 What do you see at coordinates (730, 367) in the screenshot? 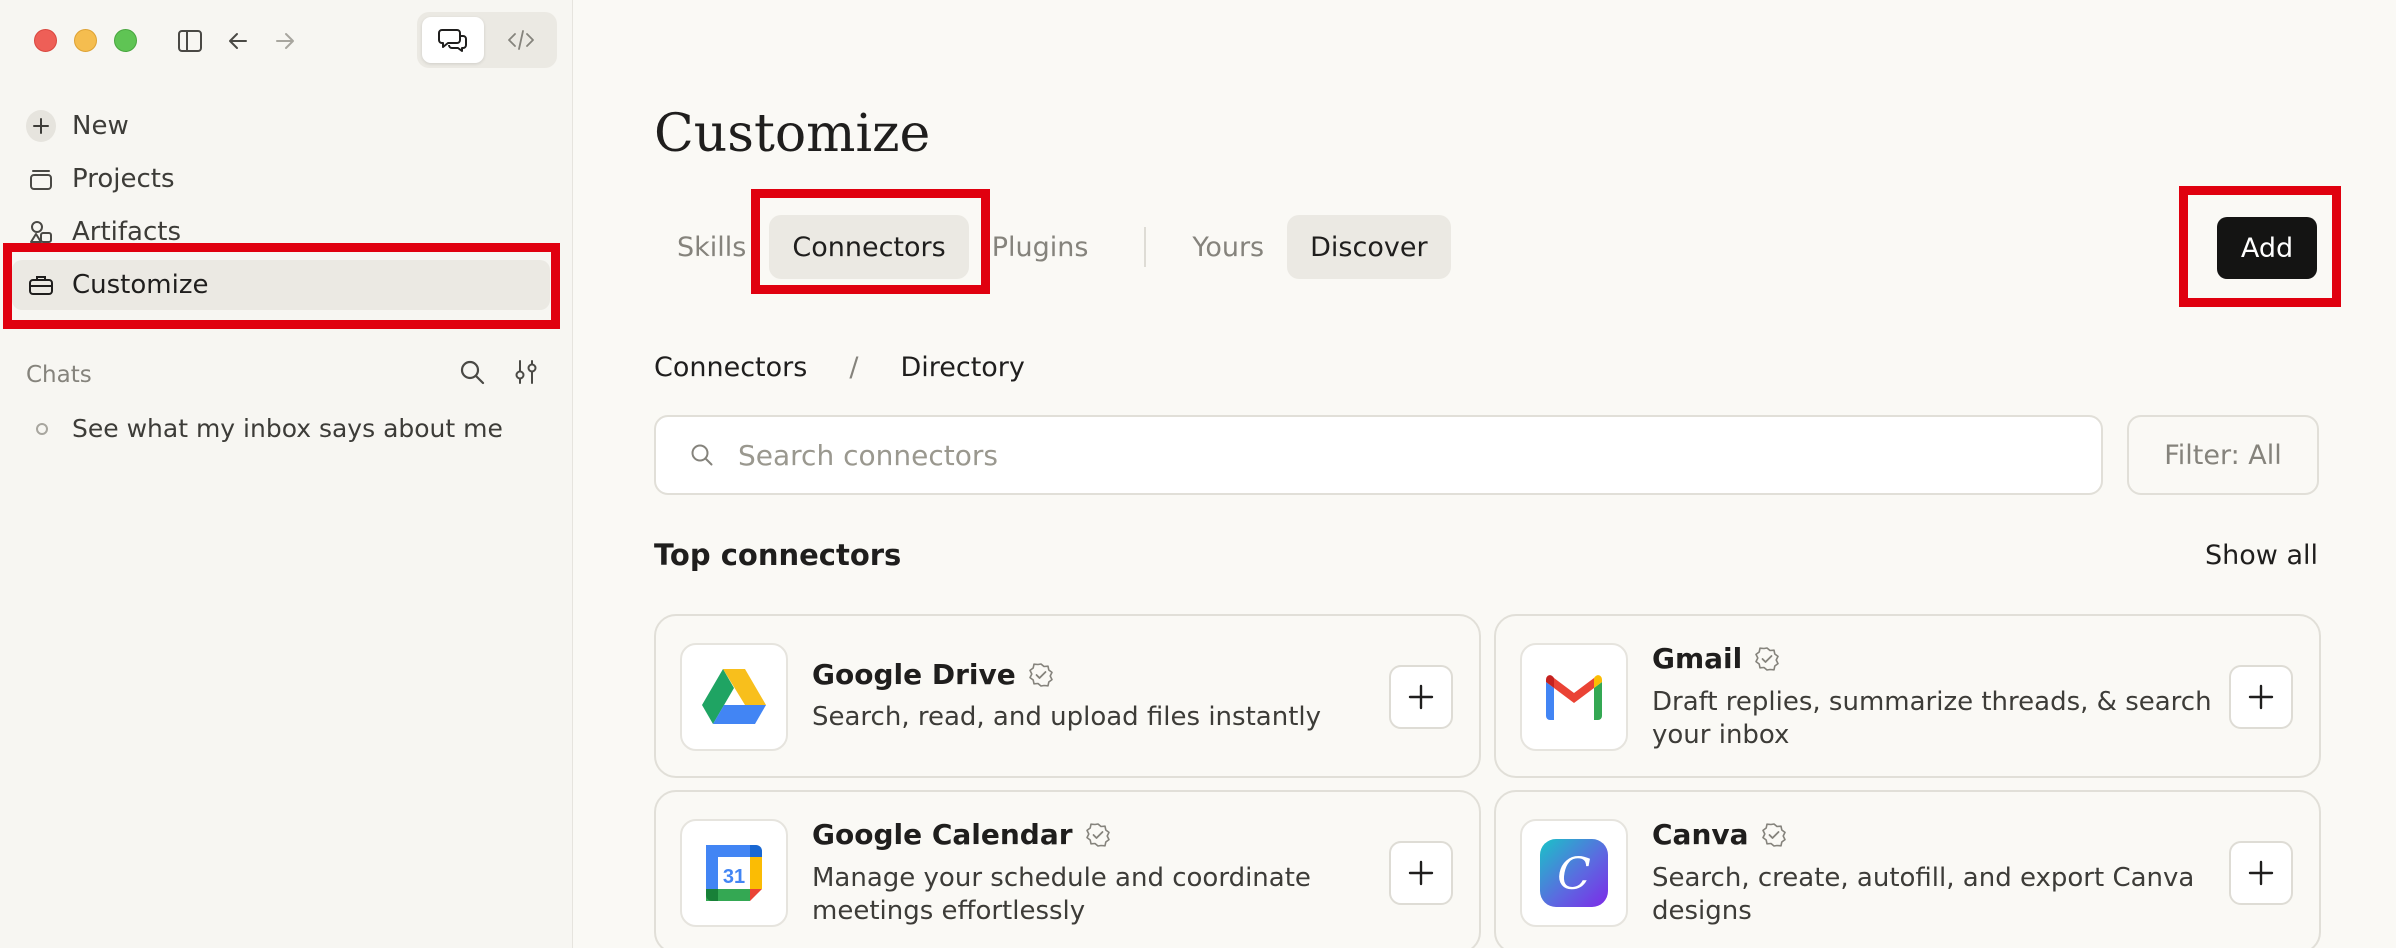
I see `breadcrumb-parent: Connectors` at bounding box center [730, 367].